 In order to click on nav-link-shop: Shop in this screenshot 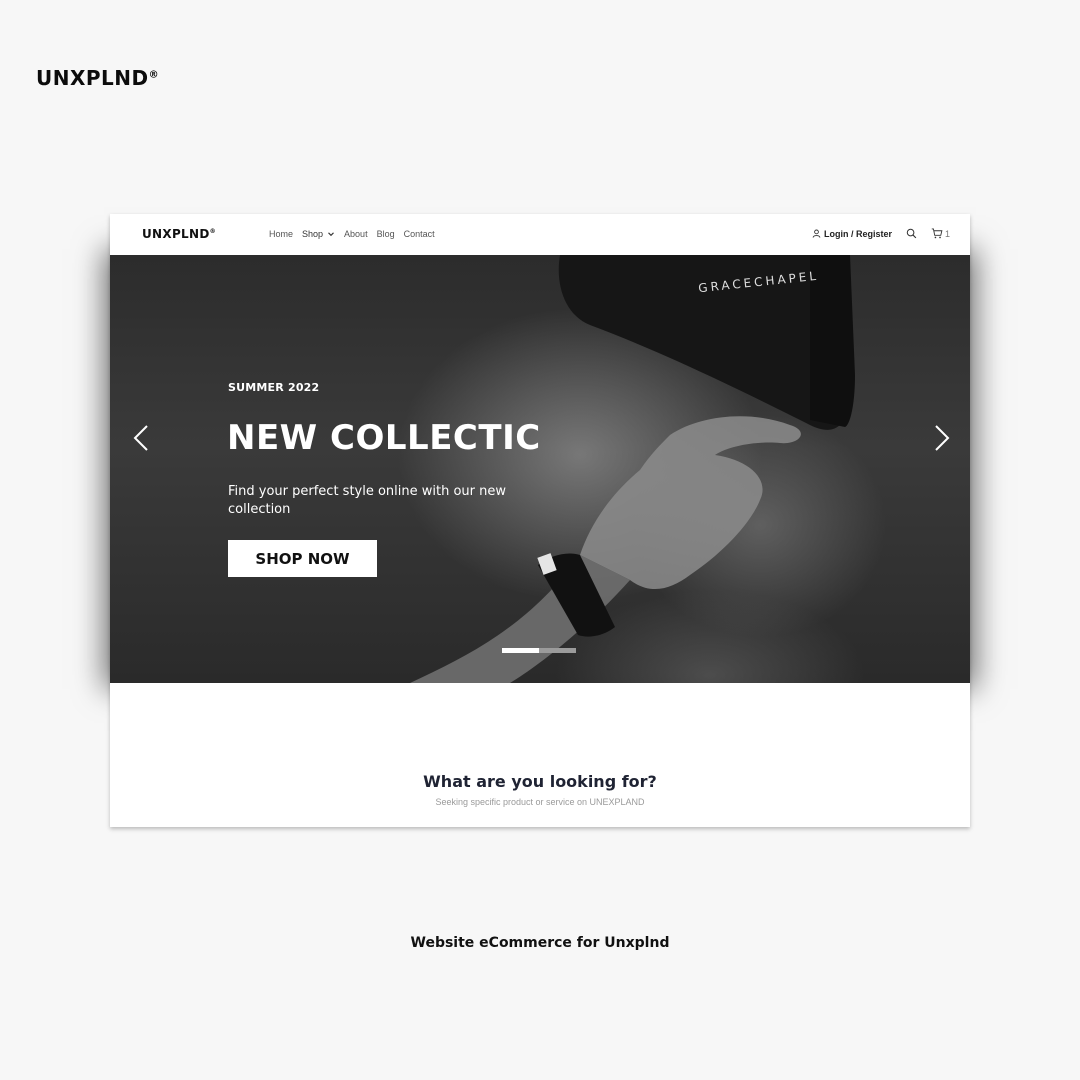, I will do `click(318, 234)`.